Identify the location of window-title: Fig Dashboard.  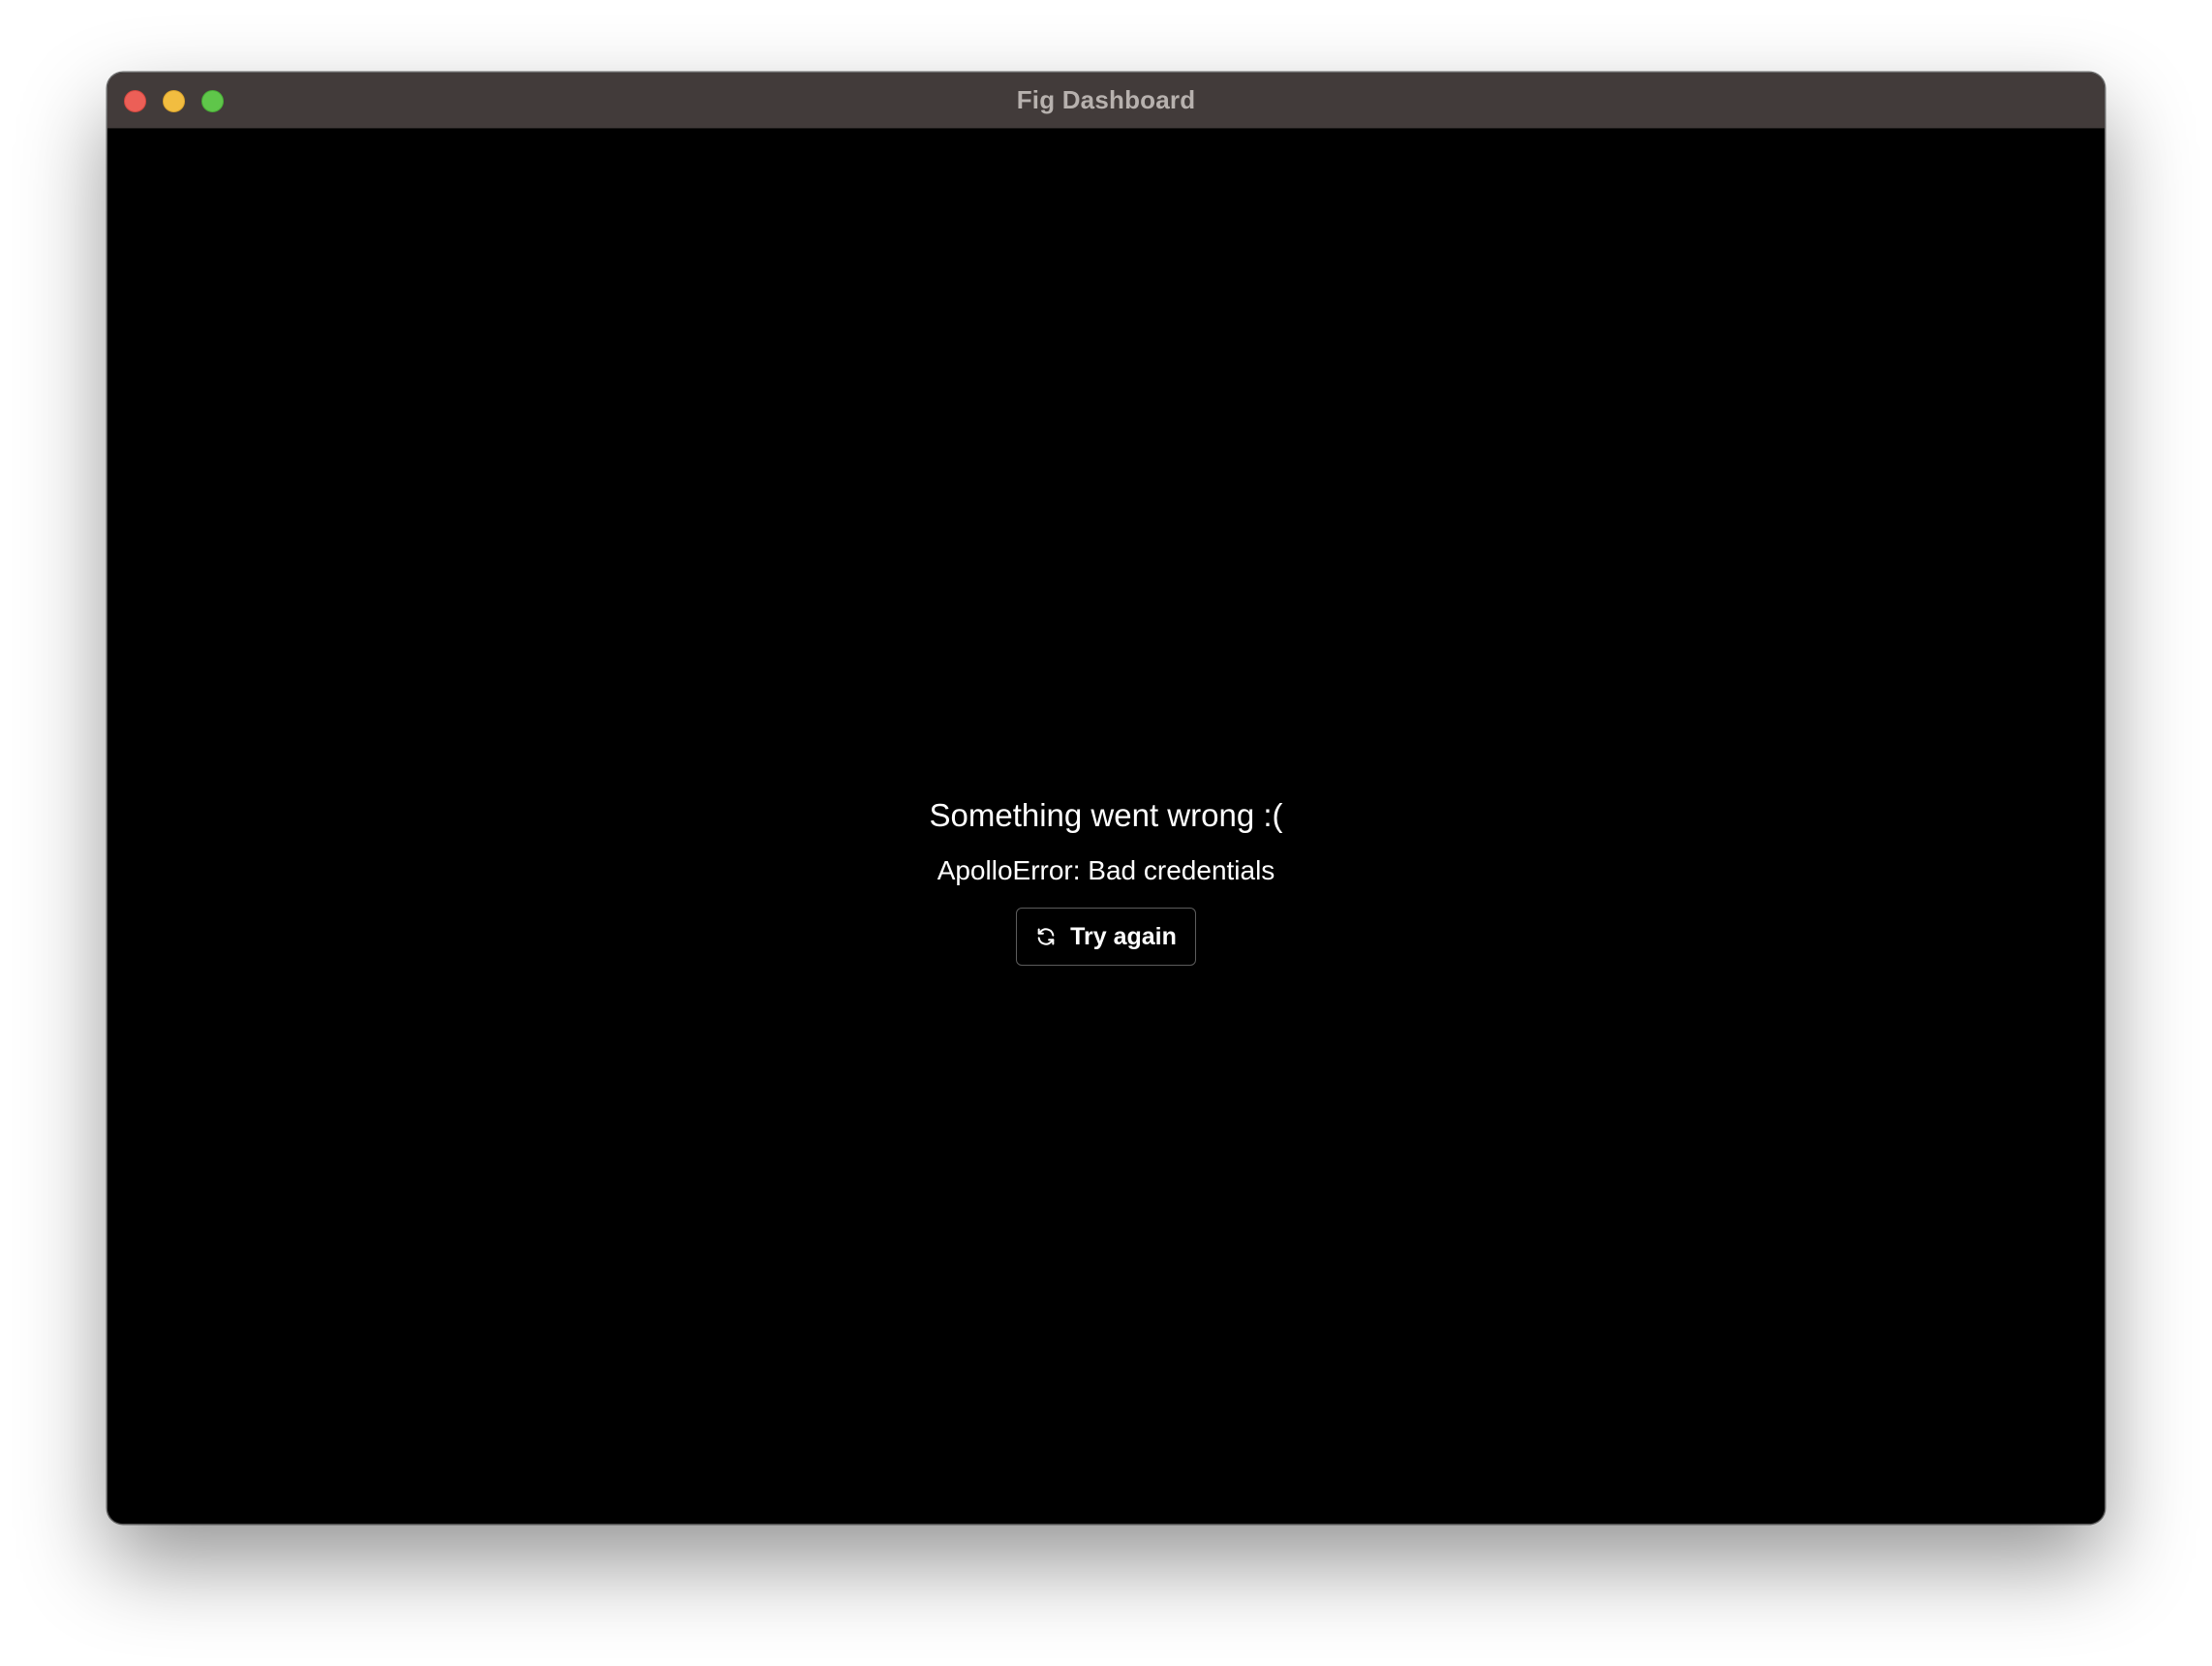
(1106, 99).